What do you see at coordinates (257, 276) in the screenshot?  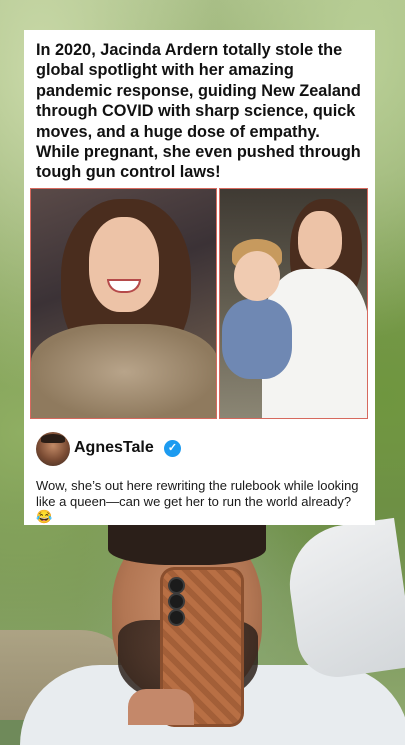 I see `photo-child-face` at bounding box center [257, 276].